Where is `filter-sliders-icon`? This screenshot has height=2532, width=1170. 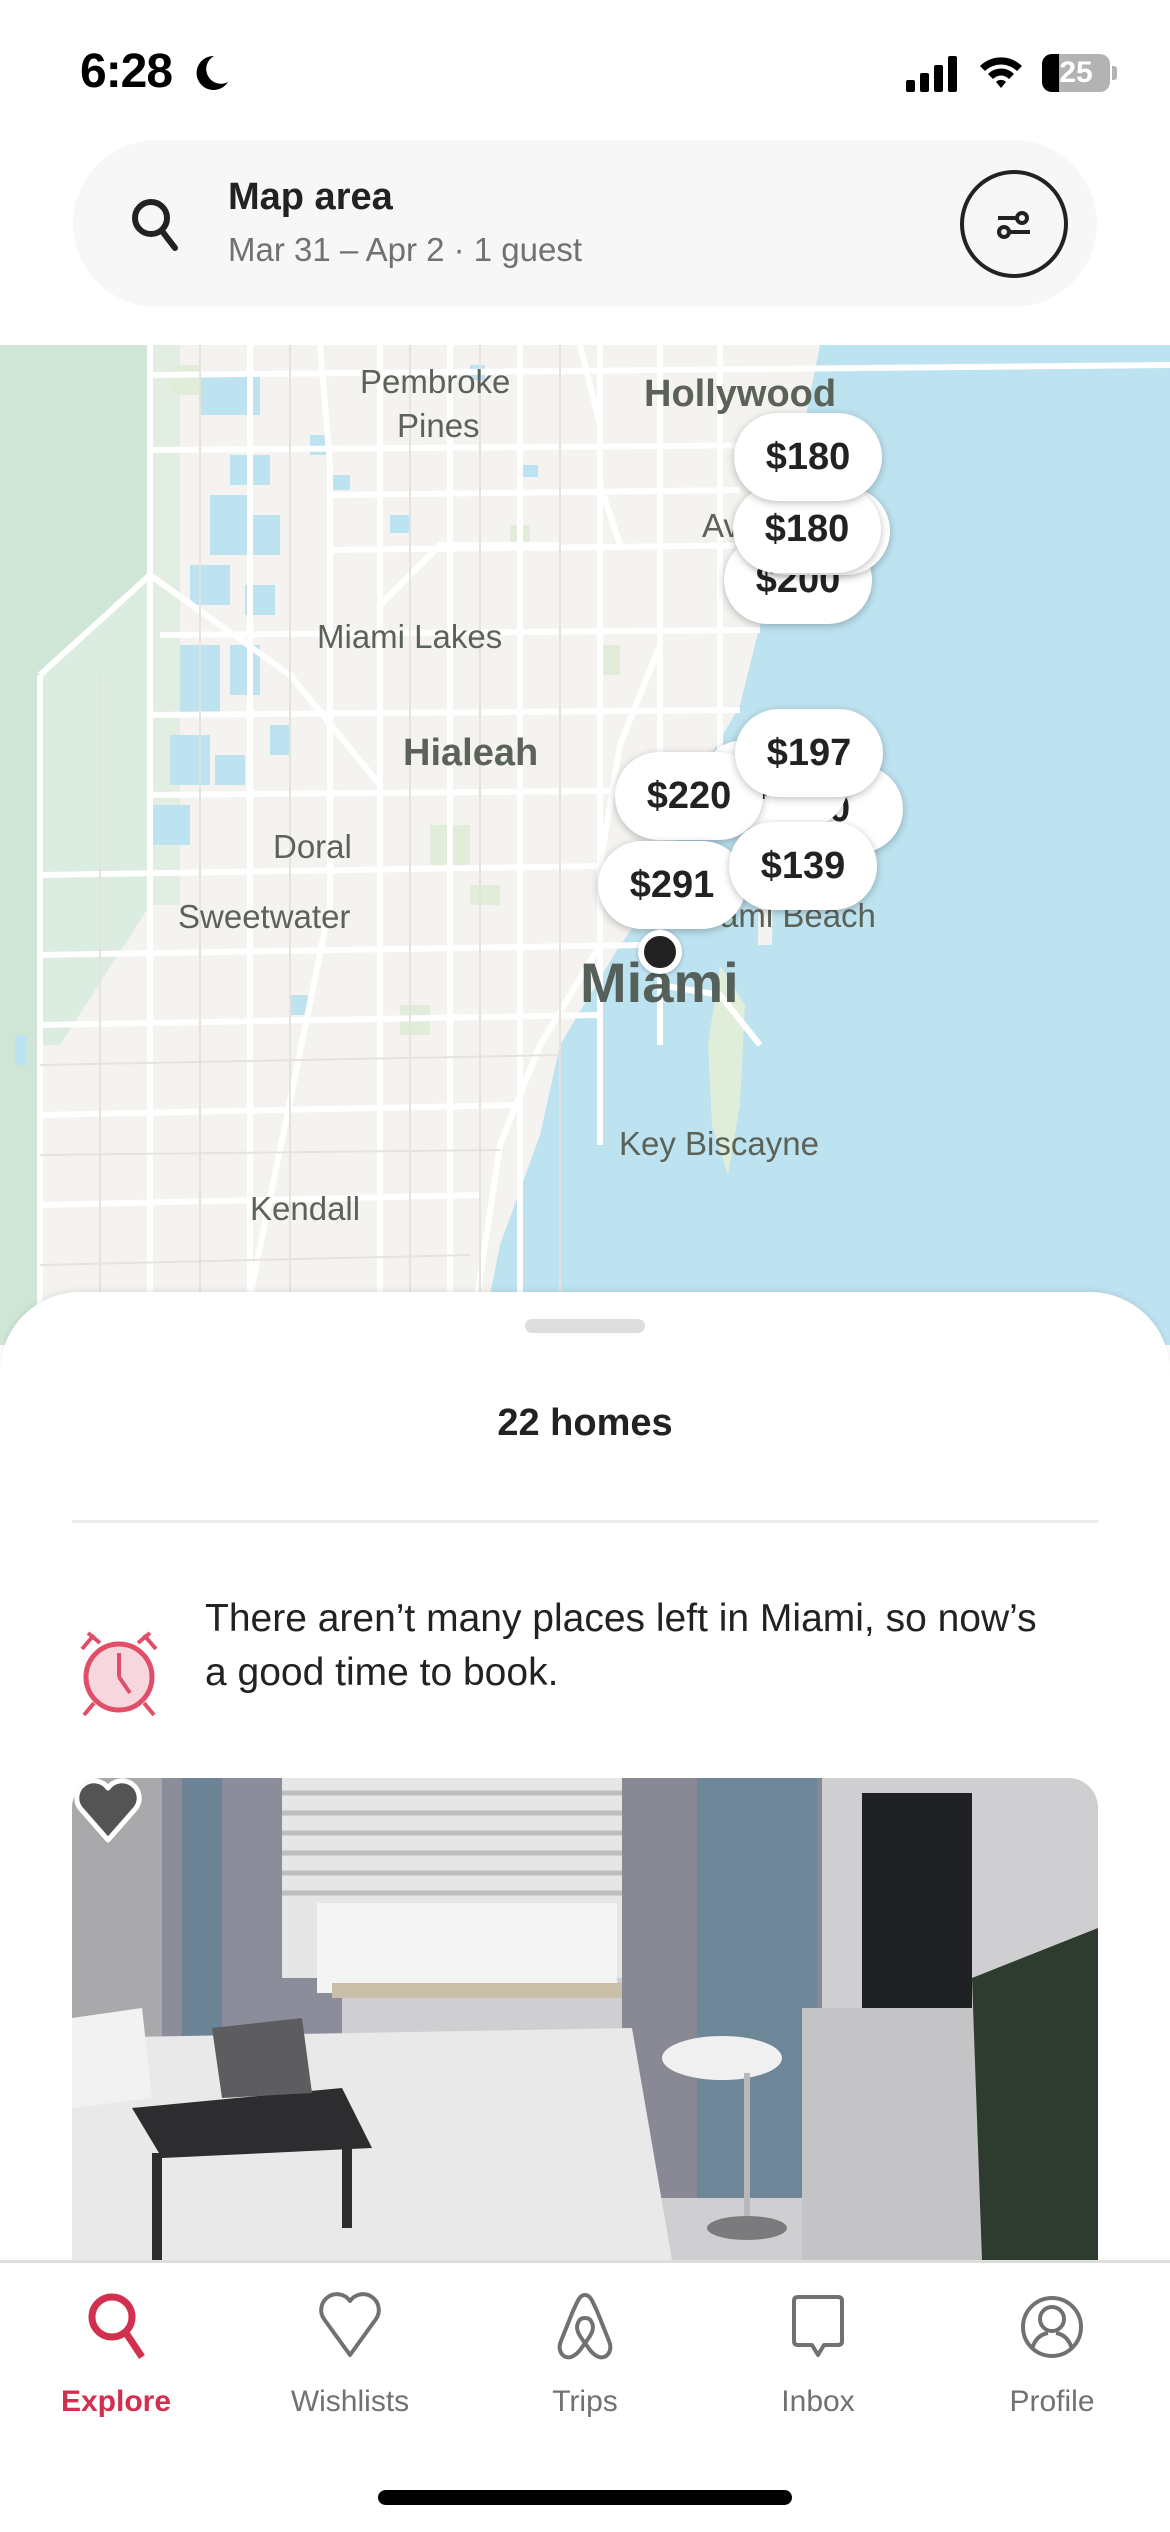
filter-sliders-icon is located at coordinates (1013, 225).